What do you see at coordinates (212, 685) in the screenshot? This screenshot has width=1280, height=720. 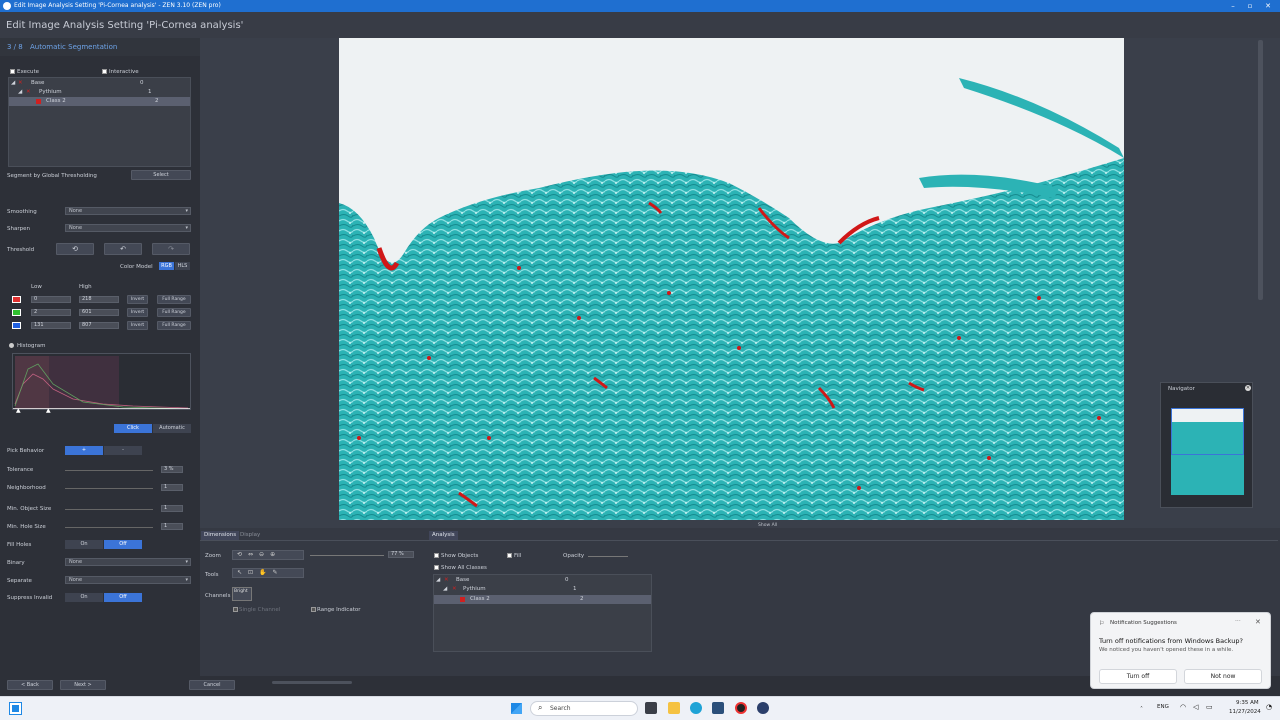 I see `cancel-button: Cancel` at bounding box center [212, 685].